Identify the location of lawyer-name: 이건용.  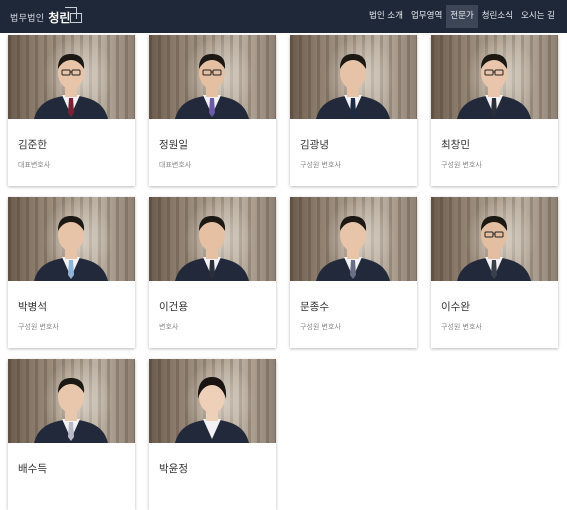
(173, 307).